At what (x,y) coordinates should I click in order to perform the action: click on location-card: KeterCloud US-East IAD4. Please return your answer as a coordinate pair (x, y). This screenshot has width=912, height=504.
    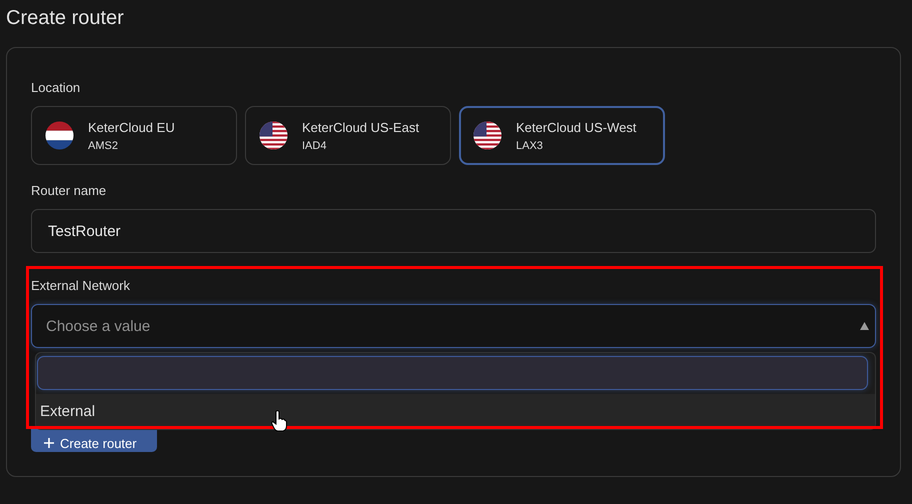
    Looking at the image, I should click on (348, 135).